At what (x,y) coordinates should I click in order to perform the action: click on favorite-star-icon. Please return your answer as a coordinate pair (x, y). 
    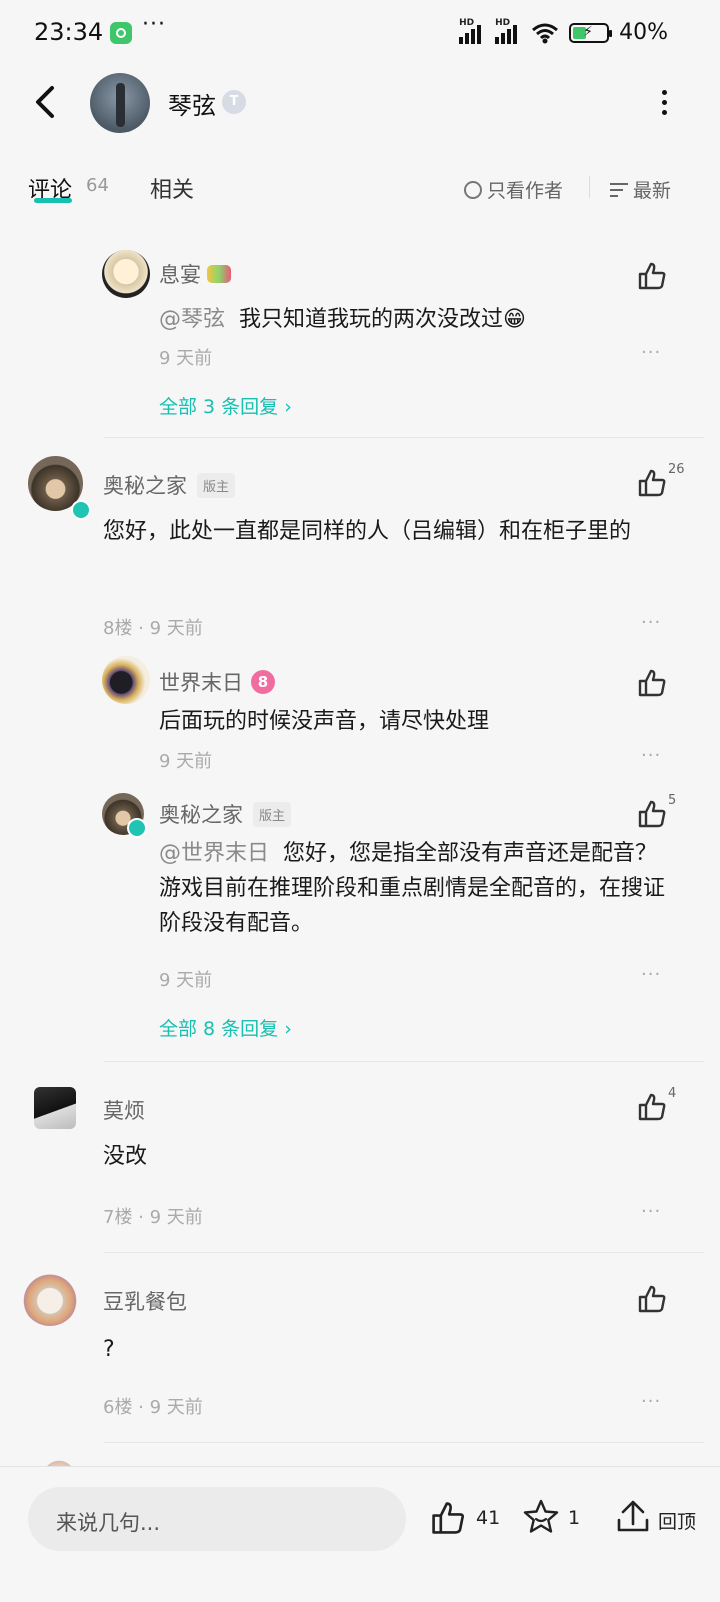
    Looking at the image, I should click on (541, 1517).